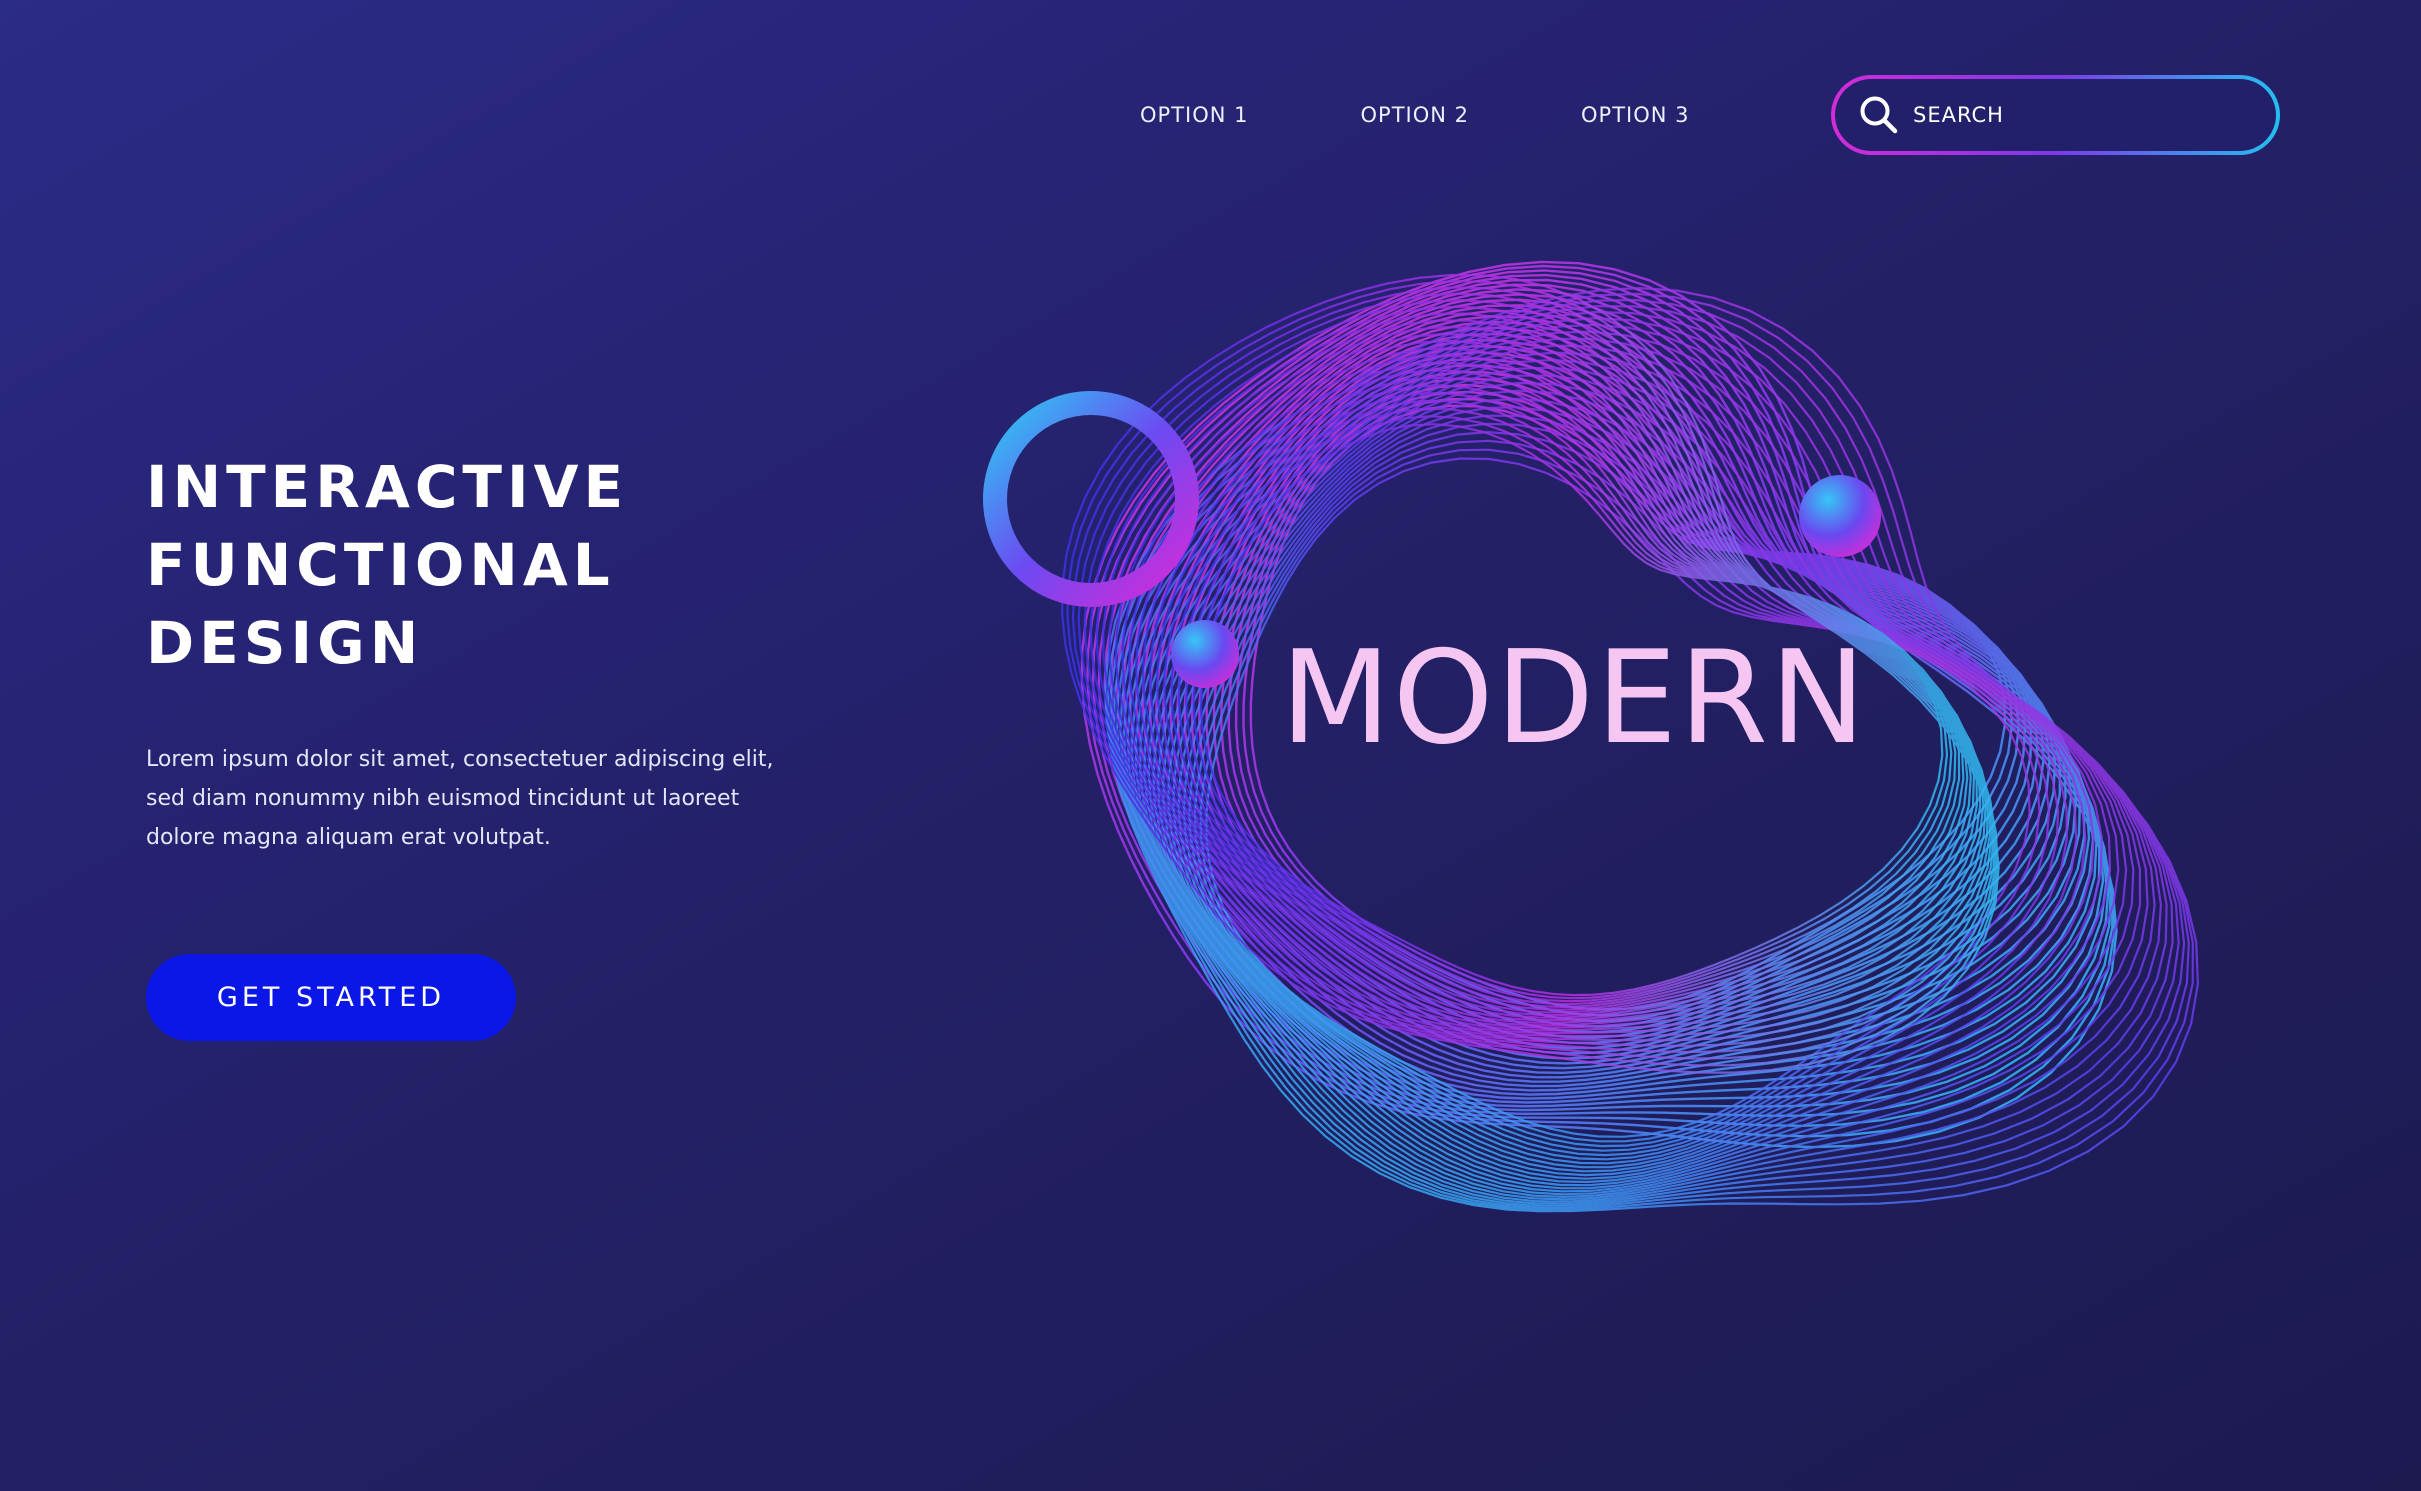 Image resolution: width=2421 pixels, height=1491 pixels. I want to click on nav-option-1: OPTION 1, so click(1194, 115).